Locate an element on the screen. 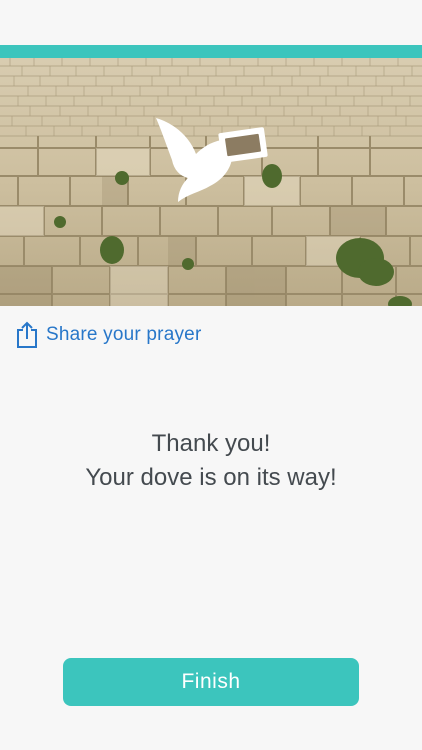 This screenshot has height=750, width=422. share-icon is located at coordinates (27, 335).